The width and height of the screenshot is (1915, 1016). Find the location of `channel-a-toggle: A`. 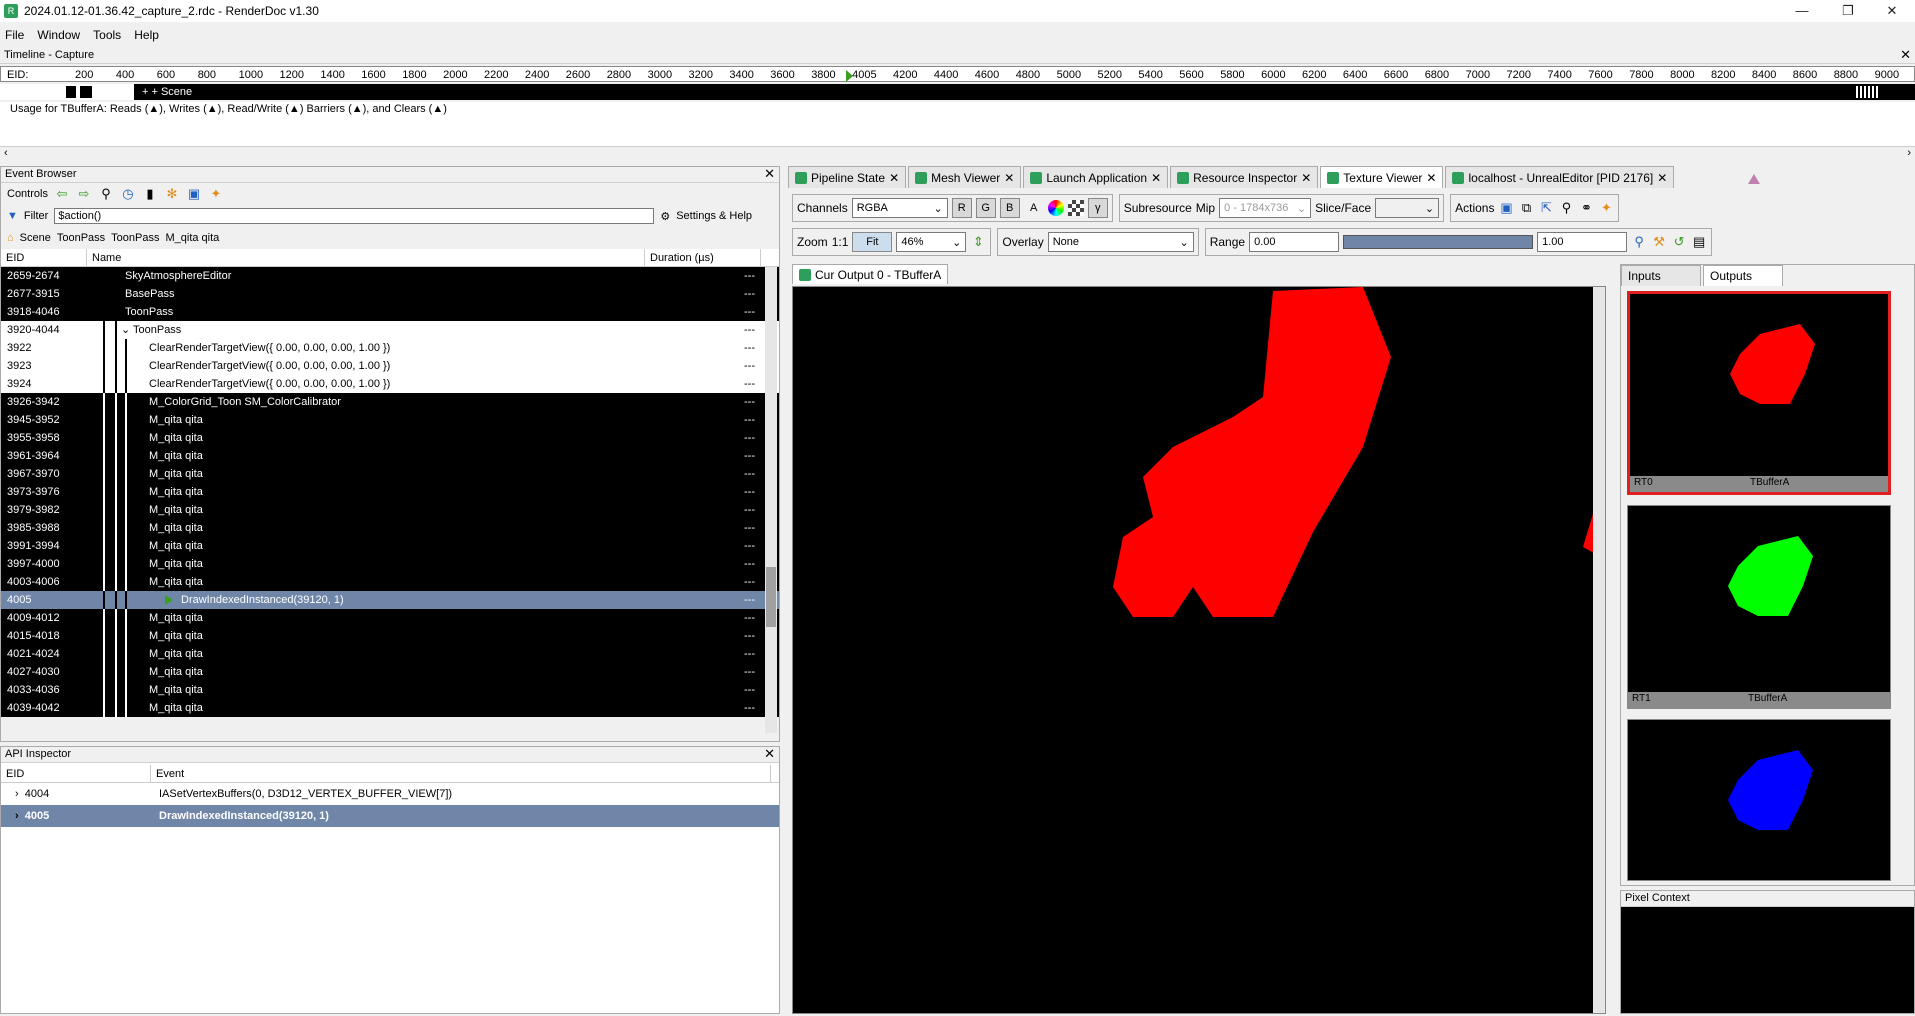

channel-a-toggle: A is located at coordinates (1033, 208).